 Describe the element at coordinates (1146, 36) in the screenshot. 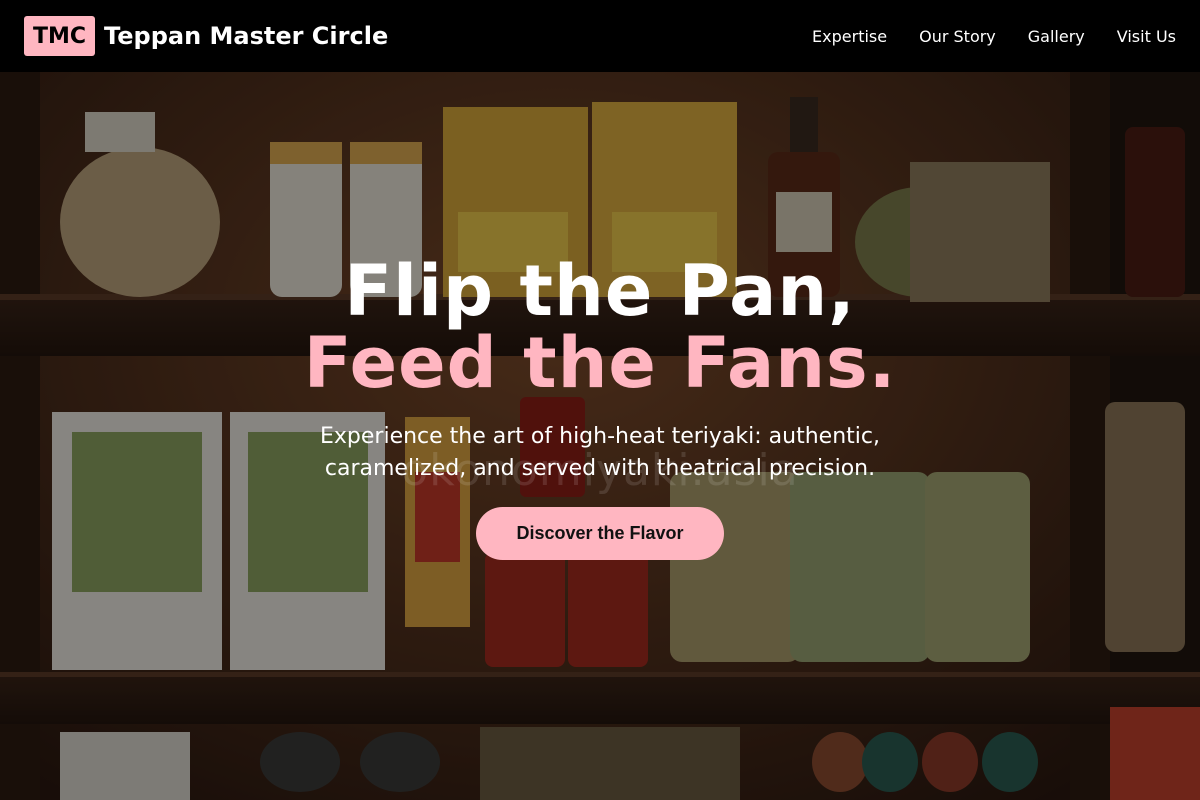

I see `nav-link-visit-us: Visit Us` at that location.